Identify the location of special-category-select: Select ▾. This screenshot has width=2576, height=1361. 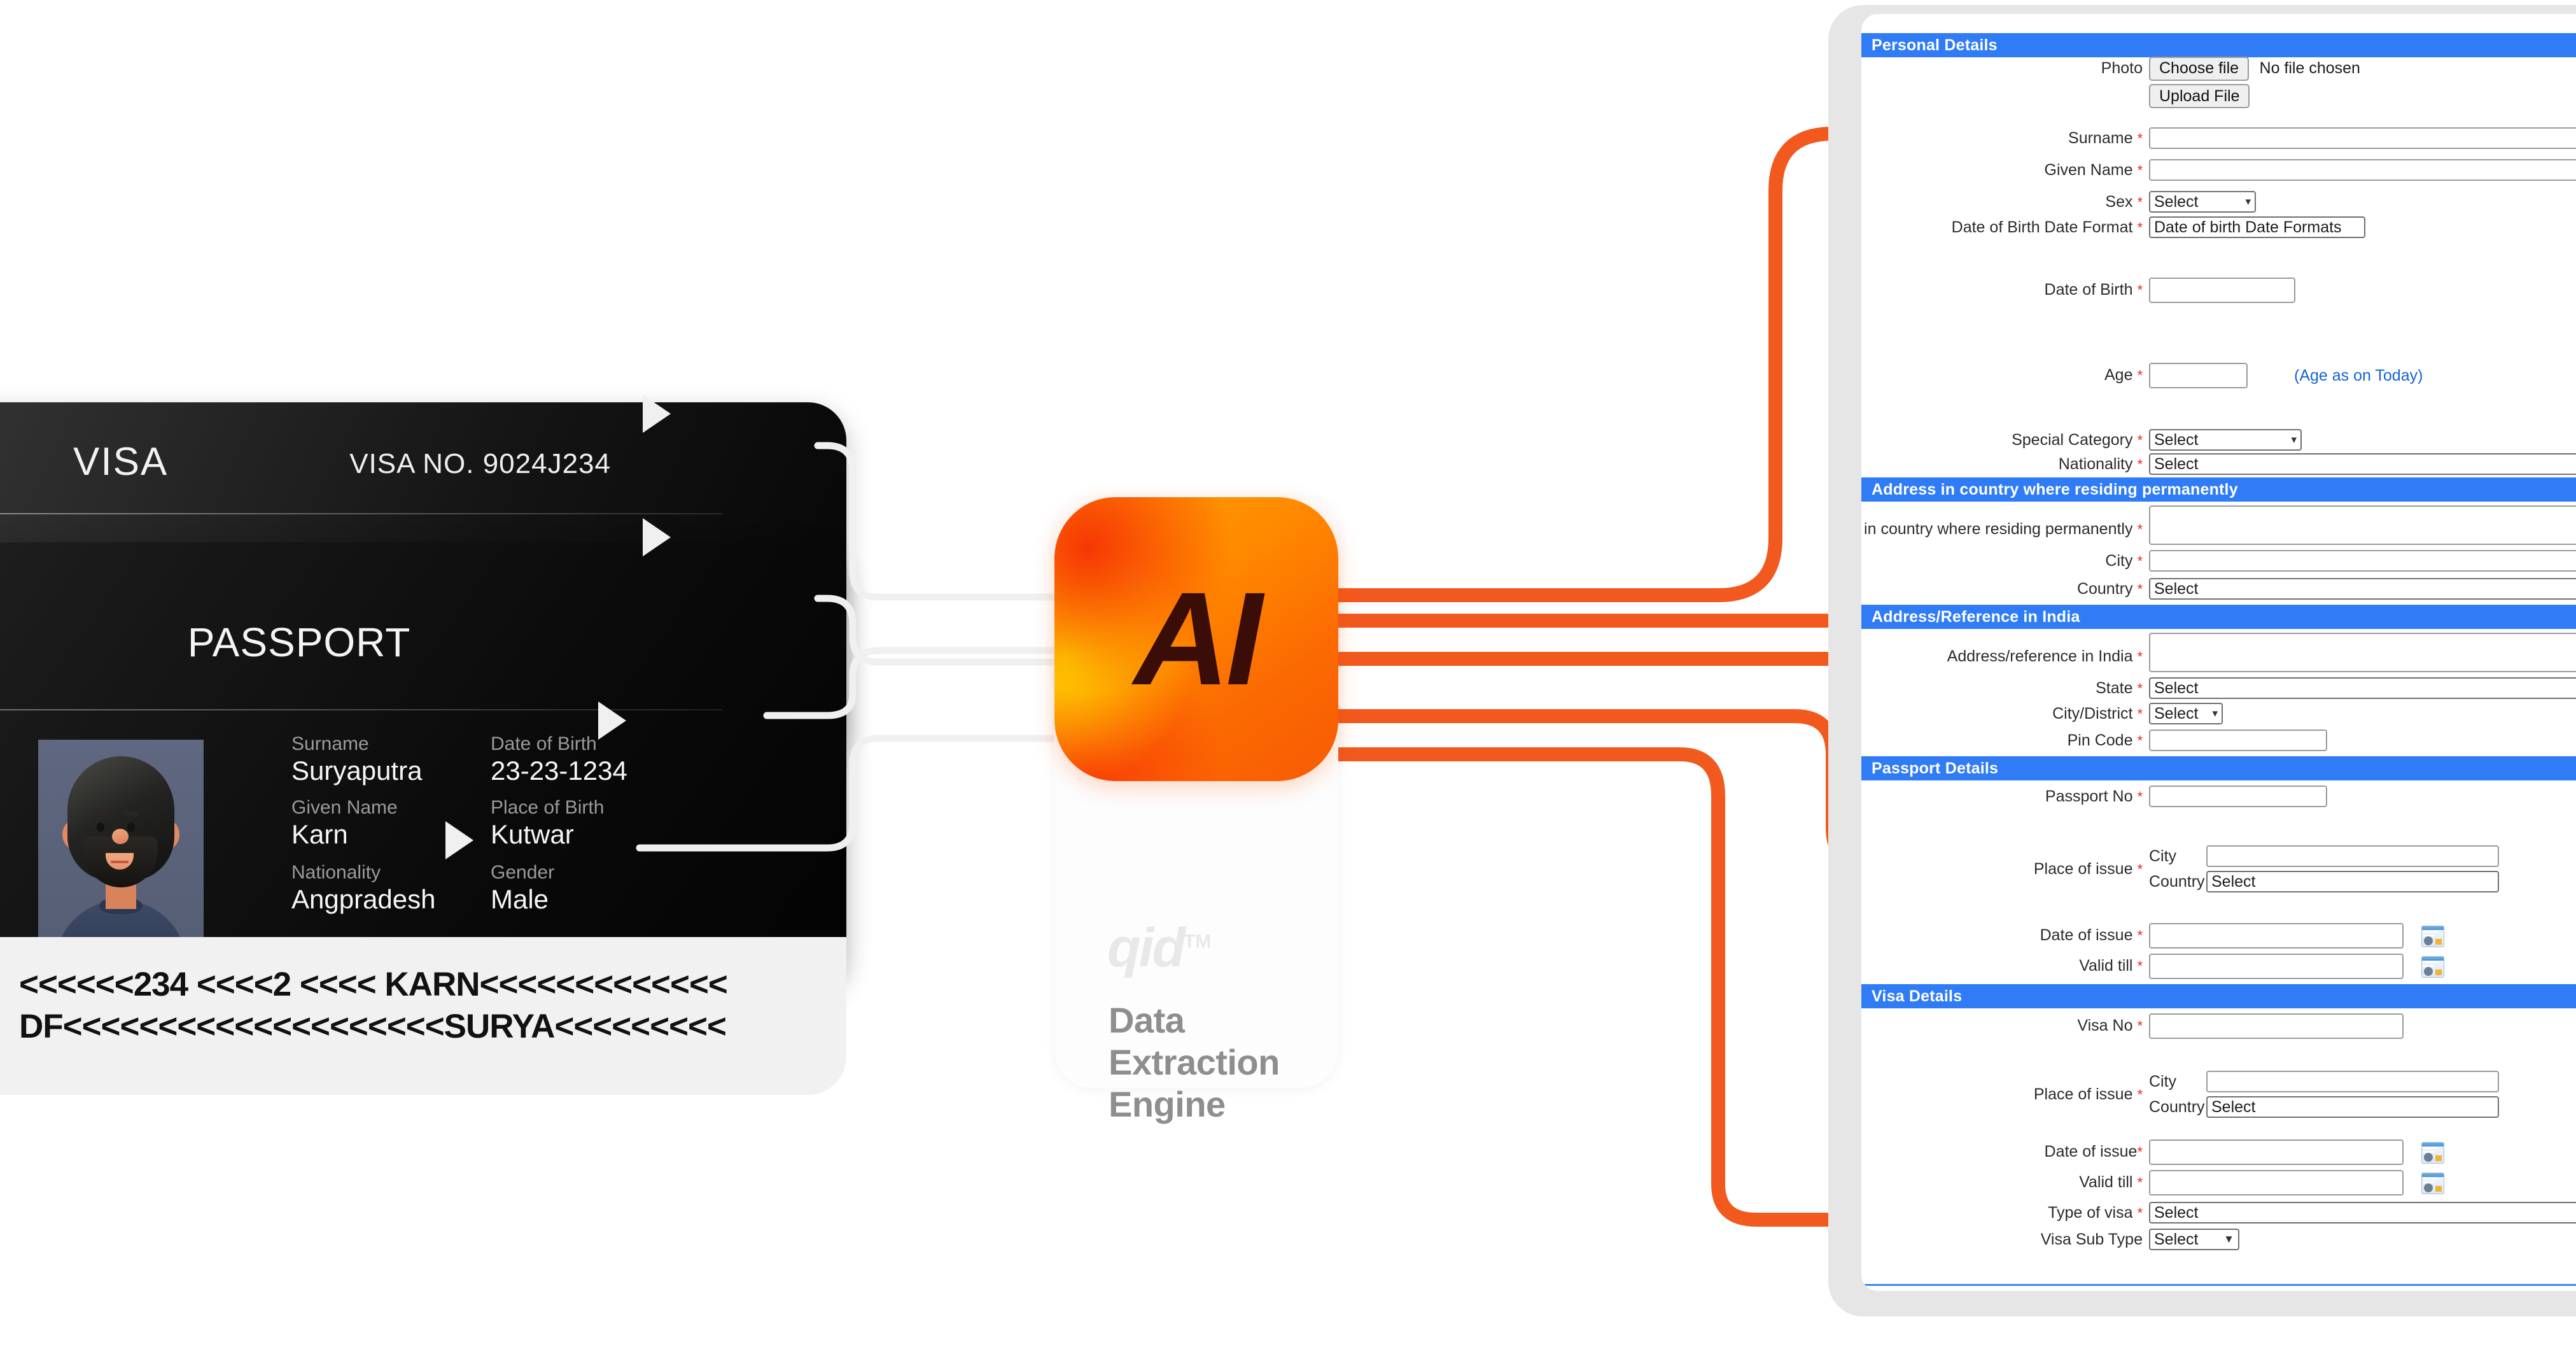
(2225, 440).